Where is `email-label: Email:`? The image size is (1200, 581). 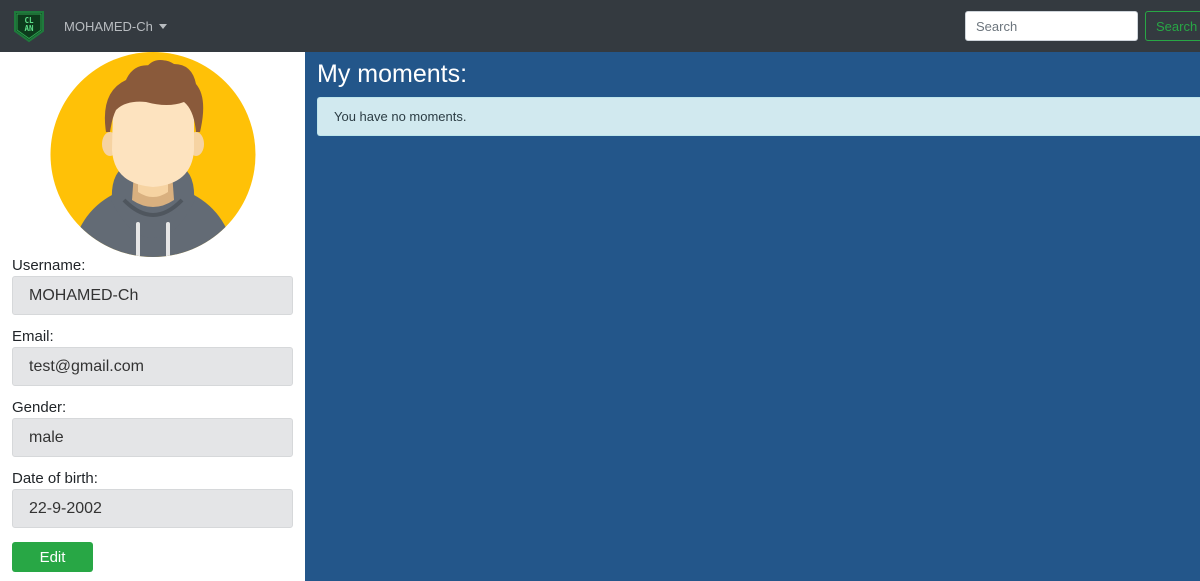
email-label: Email: is located at coordinates (33, 336).